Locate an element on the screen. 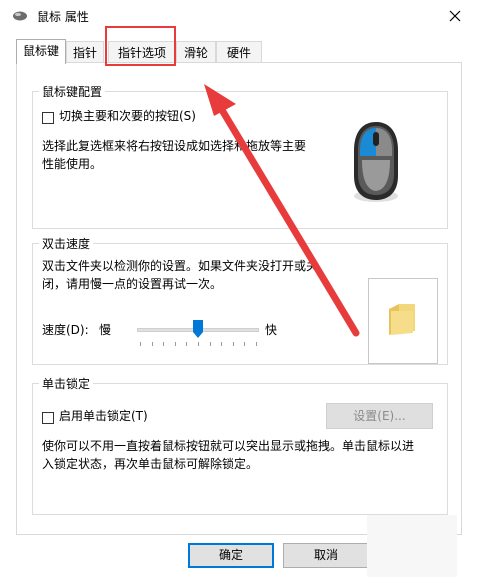  mouse-icon is located at coordinates (376, 162).